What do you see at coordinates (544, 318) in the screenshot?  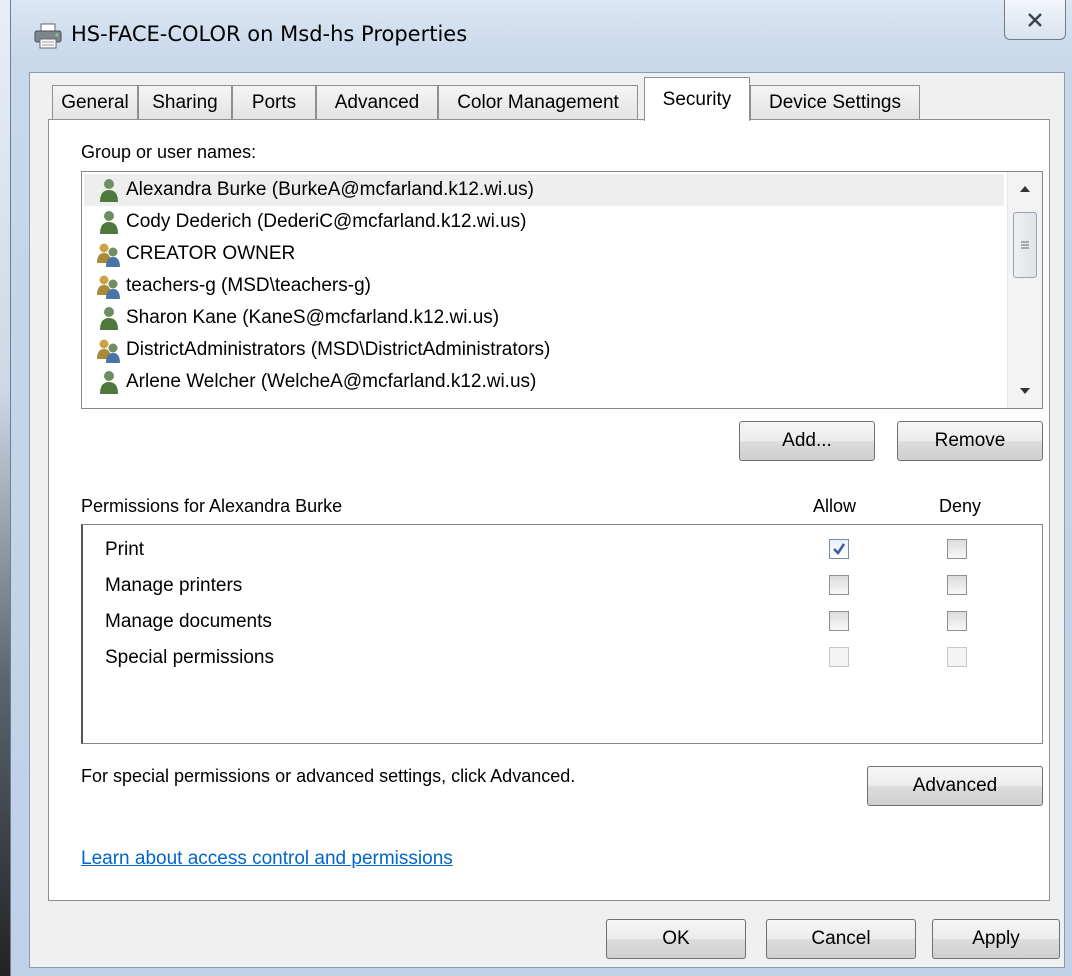 I see `list-item: Sharon Kane (KaneS@mcfarland.k12.wi.us)` at bounding box center [544, 318].